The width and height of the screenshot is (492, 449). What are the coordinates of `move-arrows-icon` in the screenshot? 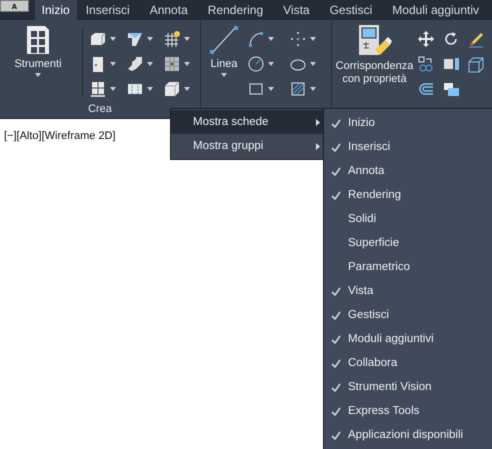 It's located at (426, 39).